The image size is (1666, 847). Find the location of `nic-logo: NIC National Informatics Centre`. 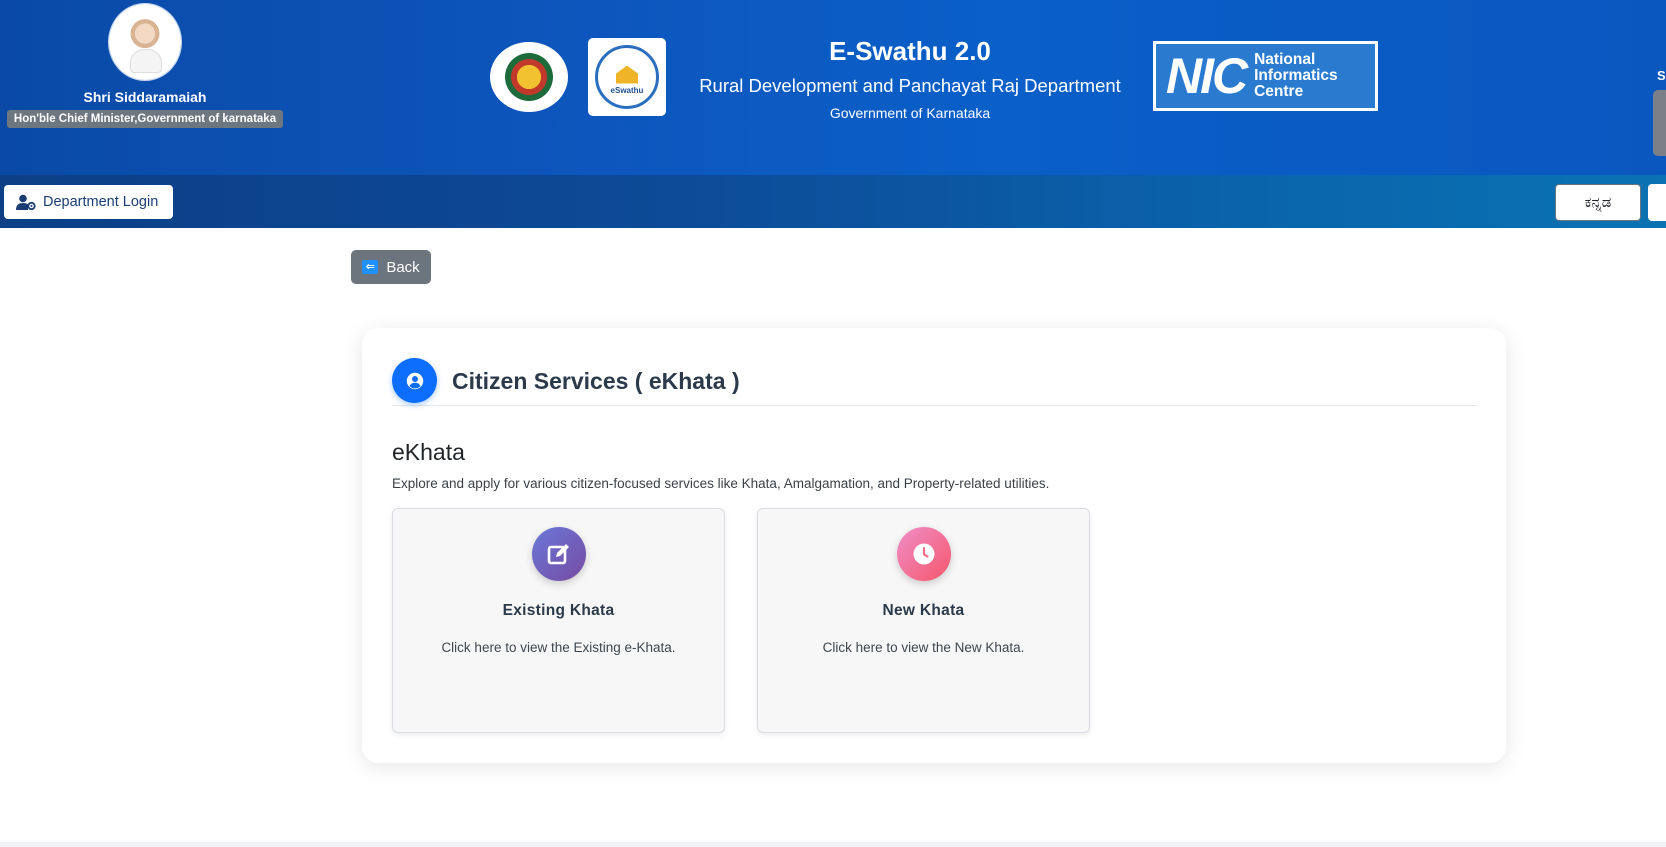

nic-logo: NIC National Informatics Centre is located at coordinates (1265, 76).